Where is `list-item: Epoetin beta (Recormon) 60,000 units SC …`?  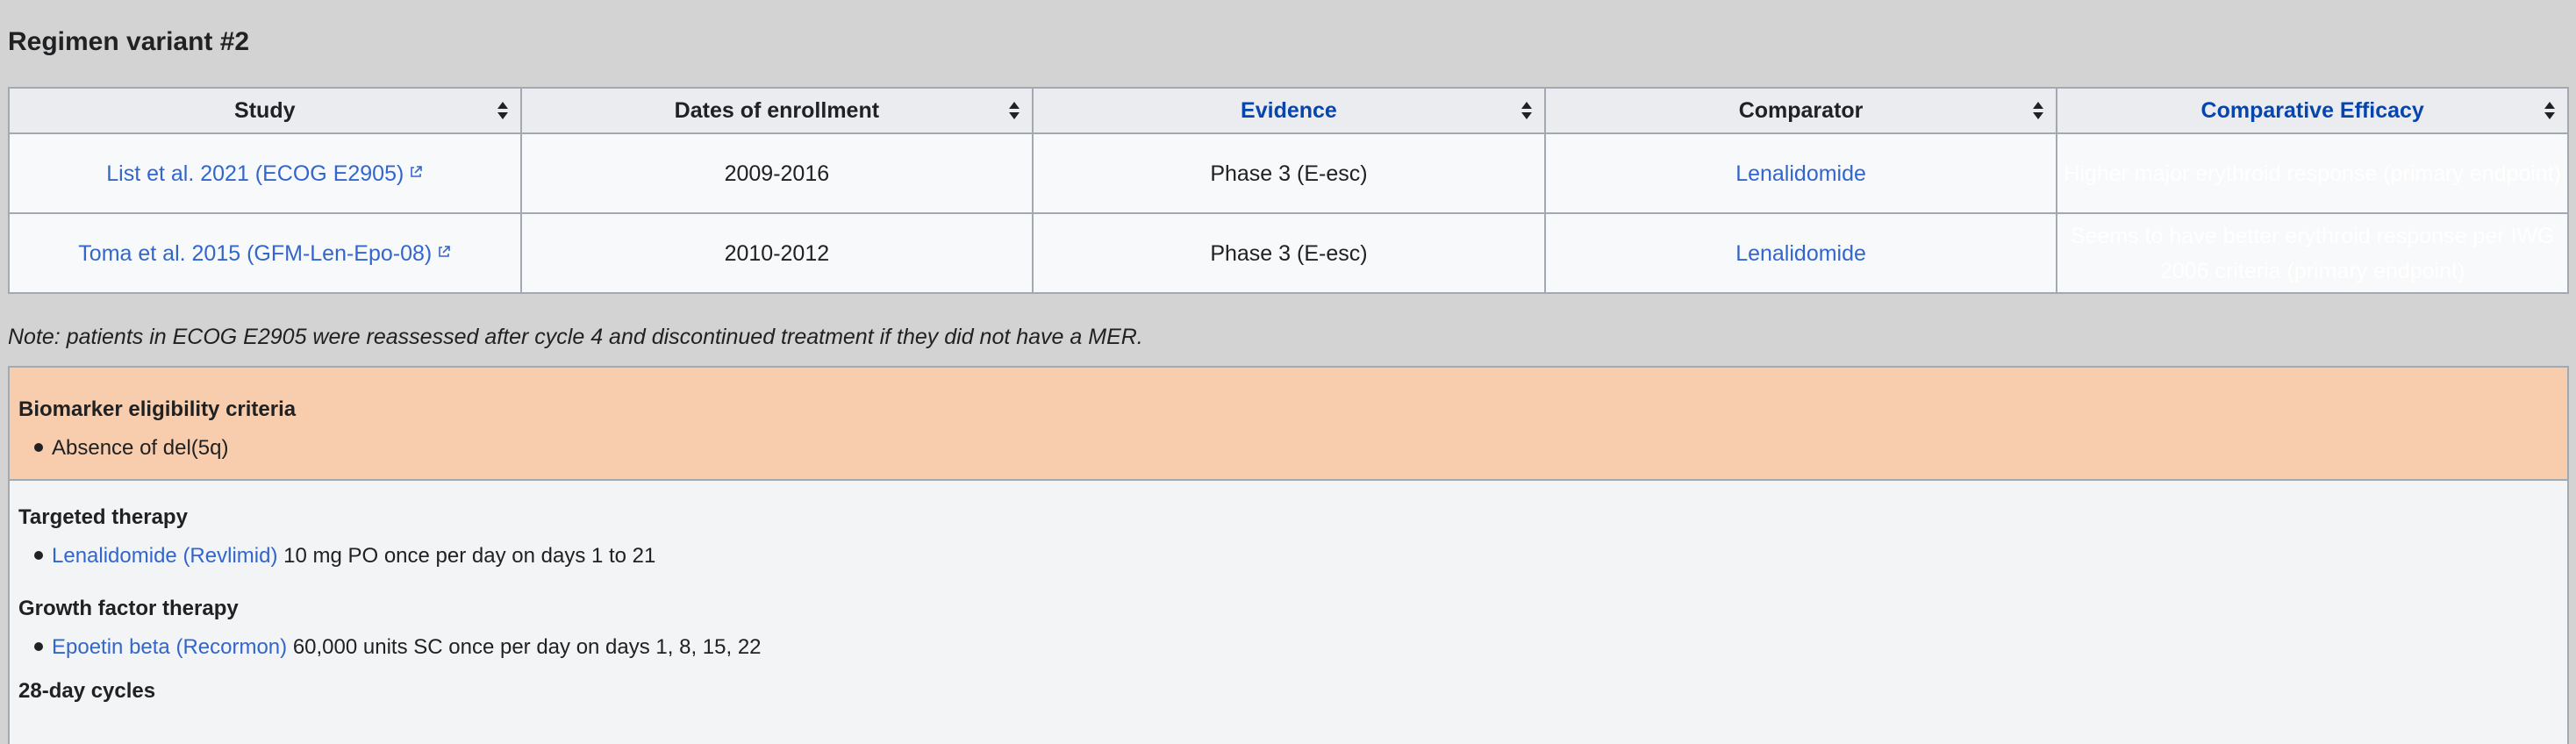 list-item: Epoetin beta (Recormon) 60,000 units SC … is located at coordinates (398, 648).